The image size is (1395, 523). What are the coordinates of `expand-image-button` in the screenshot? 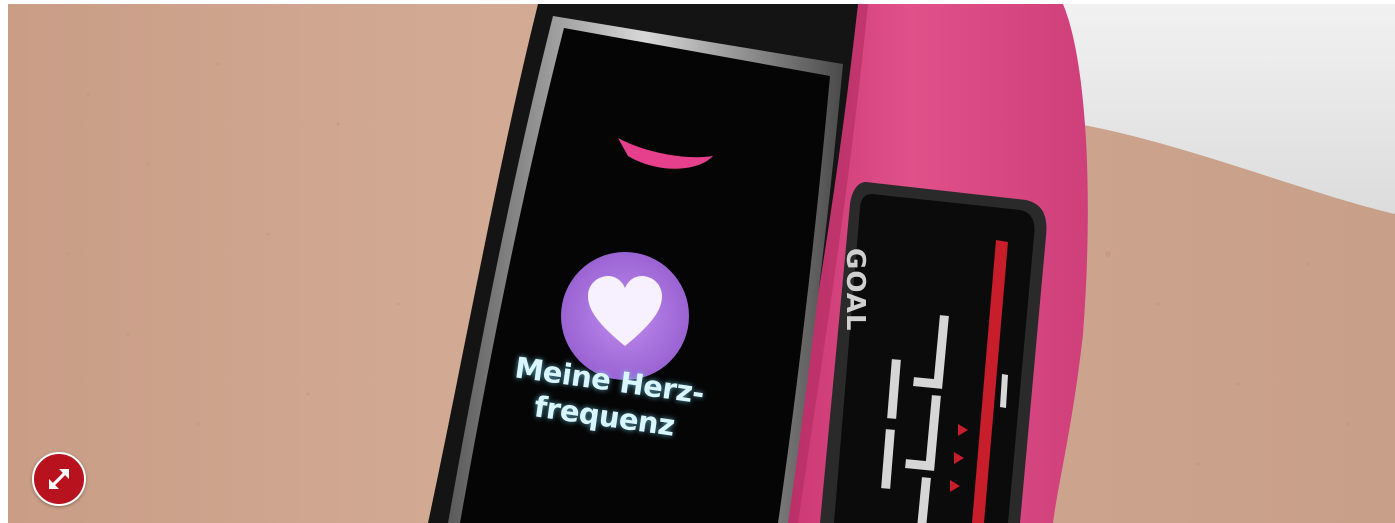 It's located at (59, 479).